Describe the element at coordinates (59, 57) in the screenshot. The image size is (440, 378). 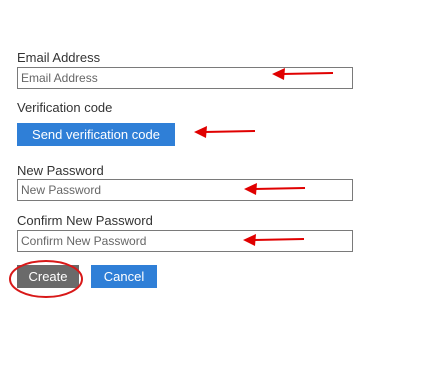
I see `email-label: Email Address` at that location.